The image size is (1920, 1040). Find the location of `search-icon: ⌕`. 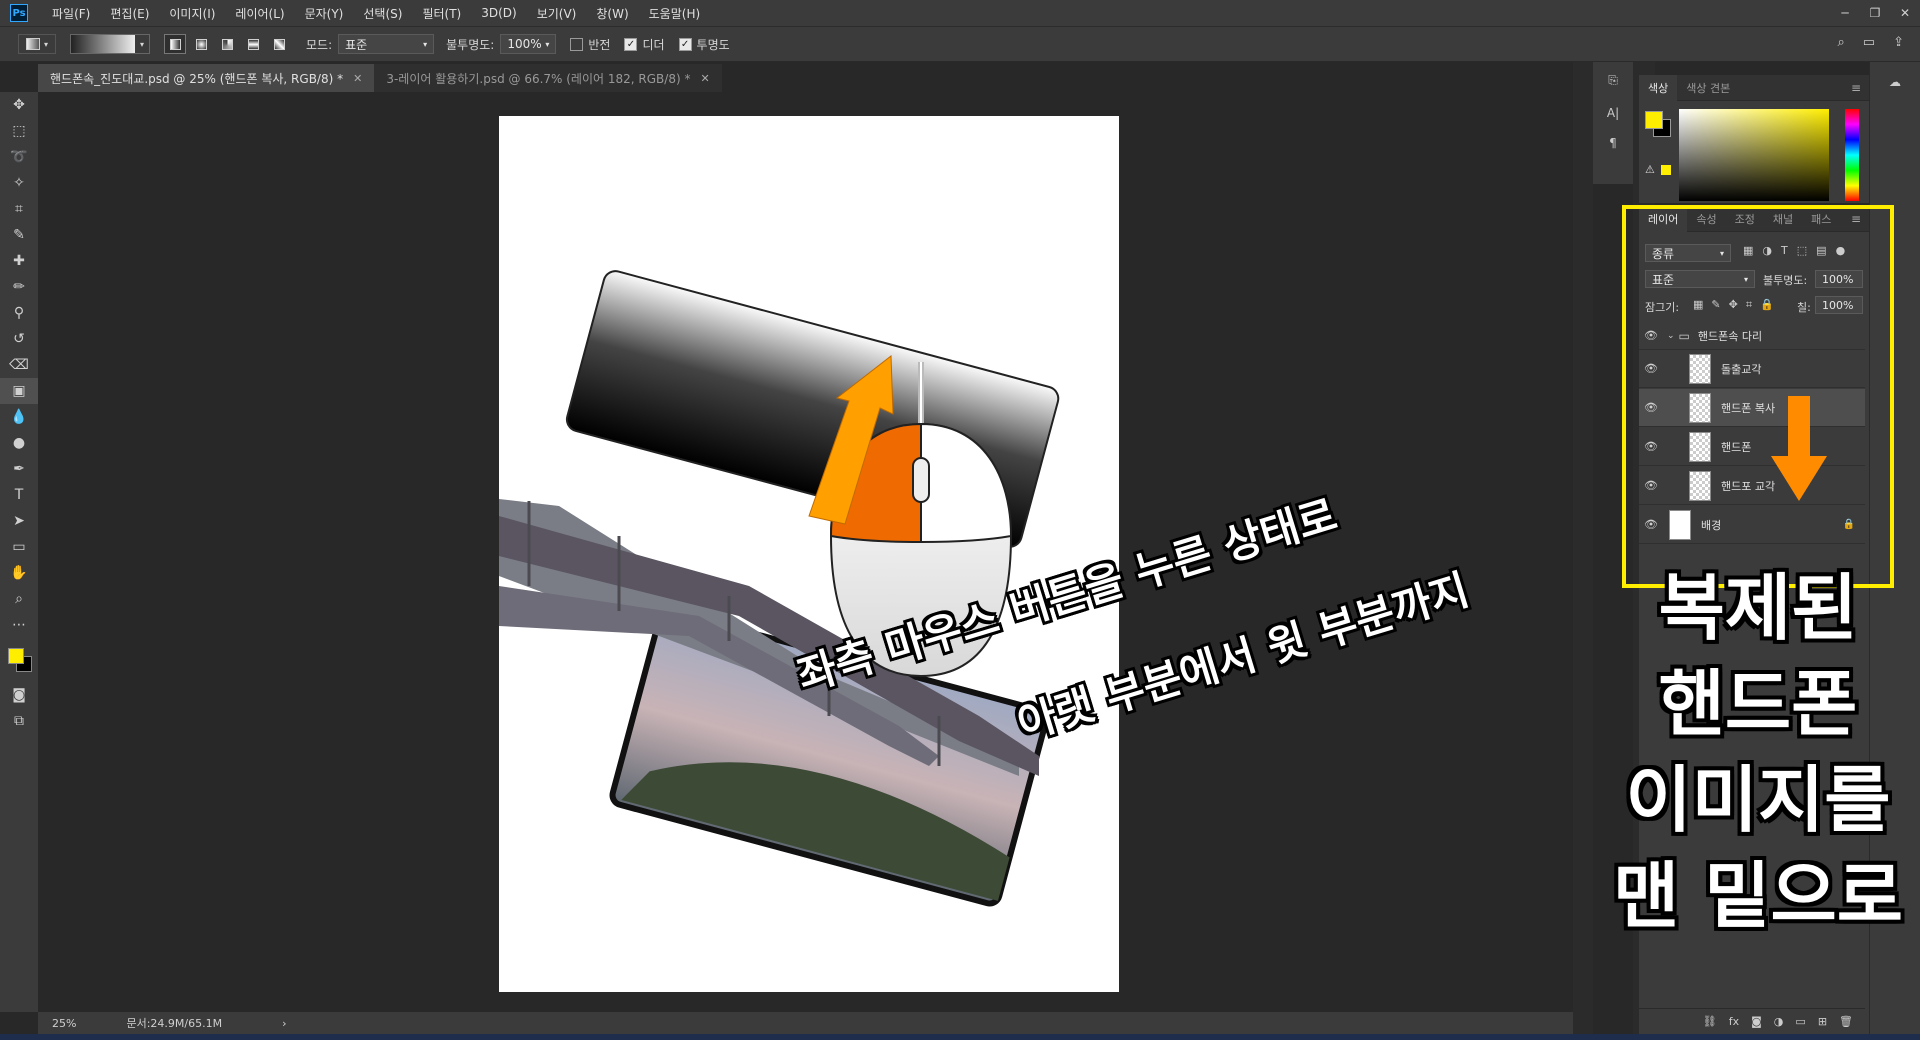

search-icon: ⌕ is located at coordinates (1841, 42).